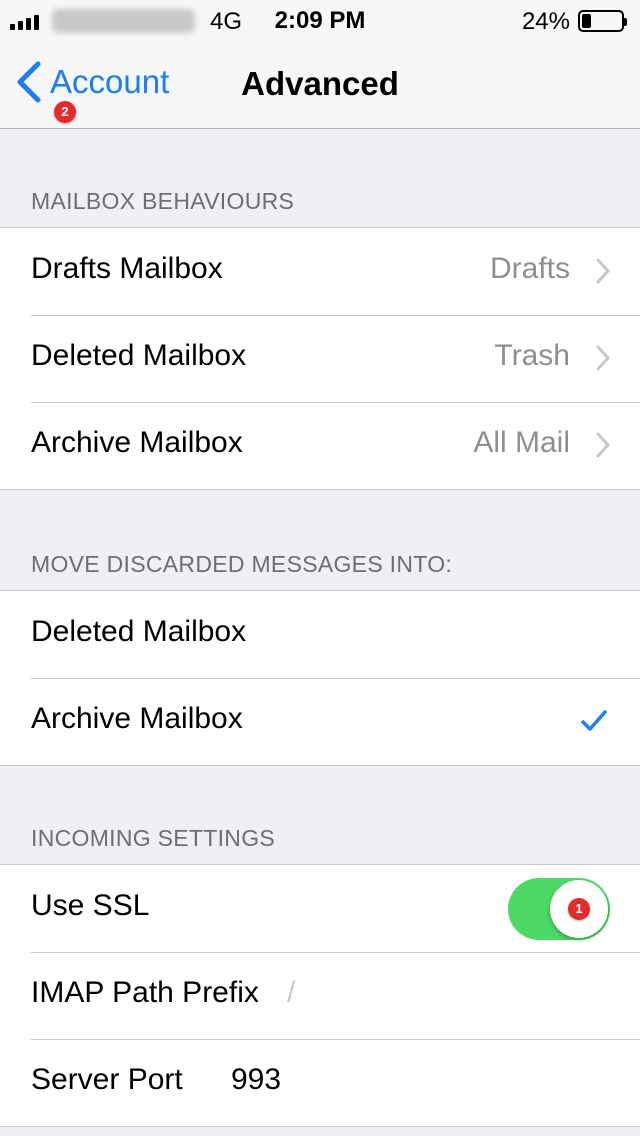 The width and height of the screenshot is (640, 1136). I want to click on imap-path-prefix-field: /, so click(291, 993).